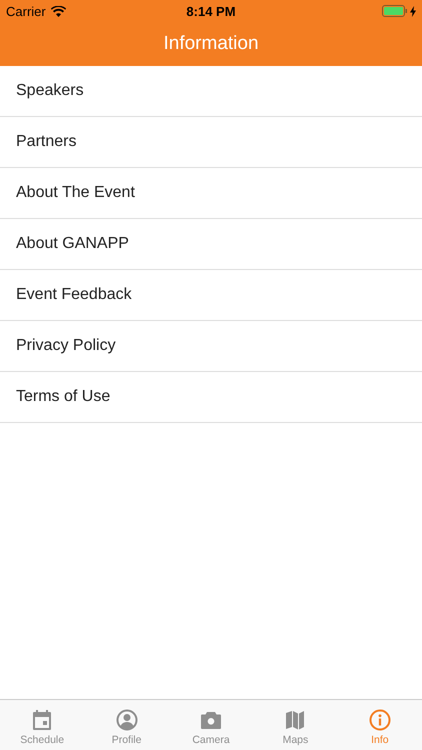  I want to click on list-item: About The Event, so click(211, 193).